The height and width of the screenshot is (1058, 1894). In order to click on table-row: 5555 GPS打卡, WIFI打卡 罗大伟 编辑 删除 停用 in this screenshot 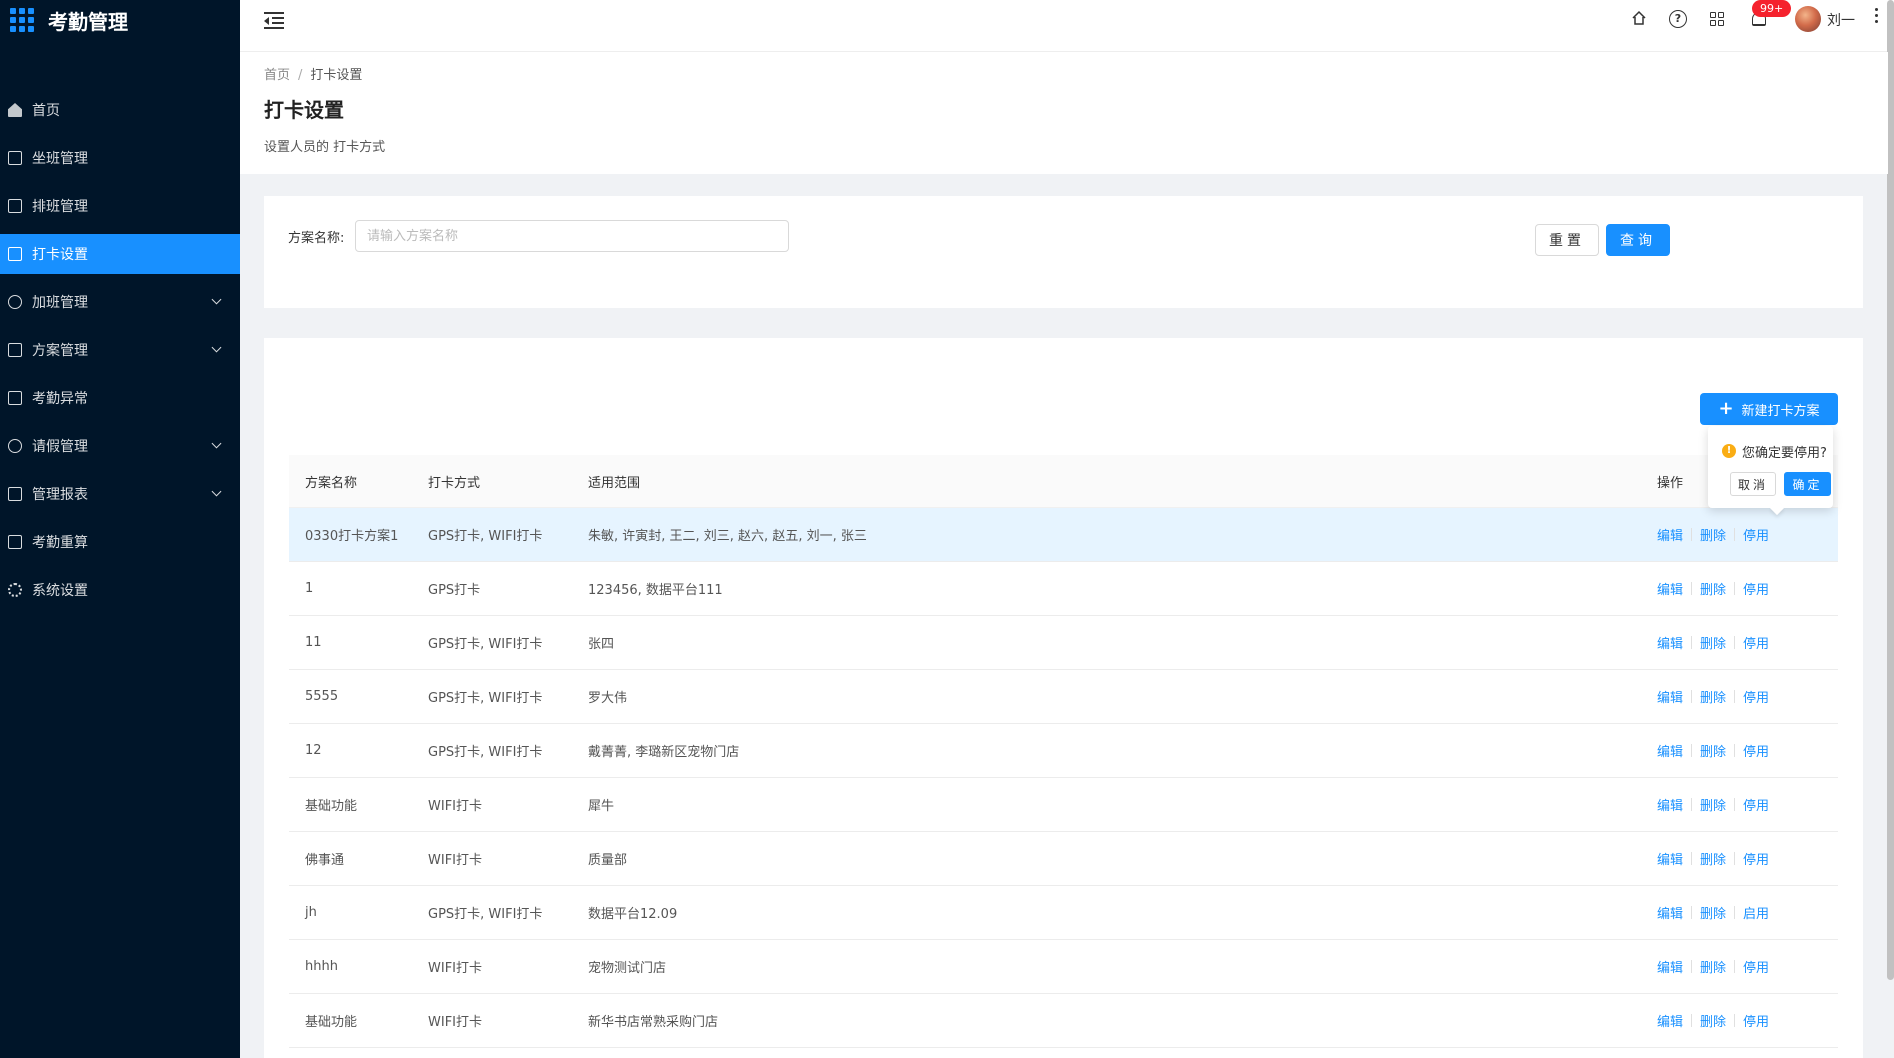, I will do `click(1063, 697)`.